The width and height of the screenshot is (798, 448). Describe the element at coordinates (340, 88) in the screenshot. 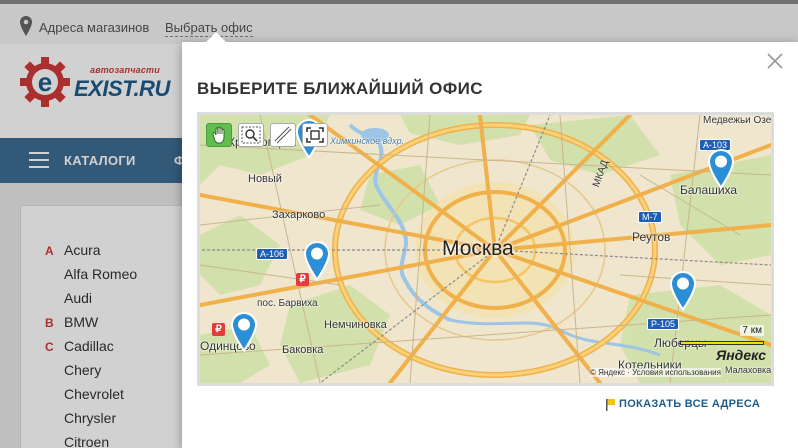

I see `modal-title: ВЫБЕРИТЕ БЛИЖАЙШИЙ ОФИС` at that location.